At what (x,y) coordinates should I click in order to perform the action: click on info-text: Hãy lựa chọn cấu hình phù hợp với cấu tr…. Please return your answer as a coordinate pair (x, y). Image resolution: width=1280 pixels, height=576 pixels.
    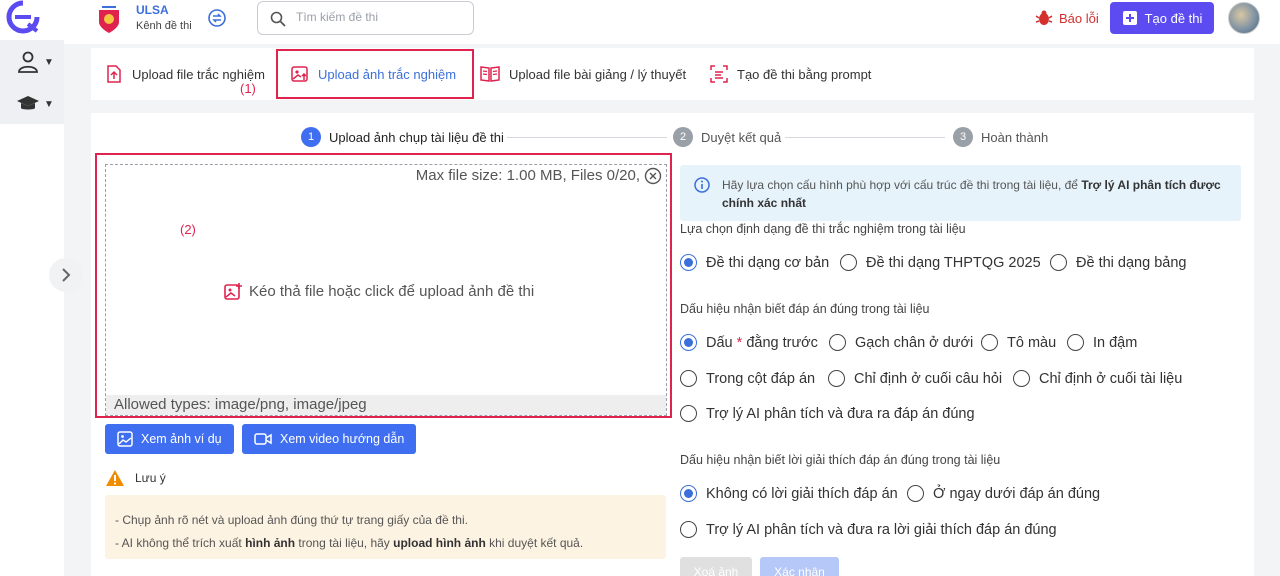
    Looking at the image, I should click on (971, 194).